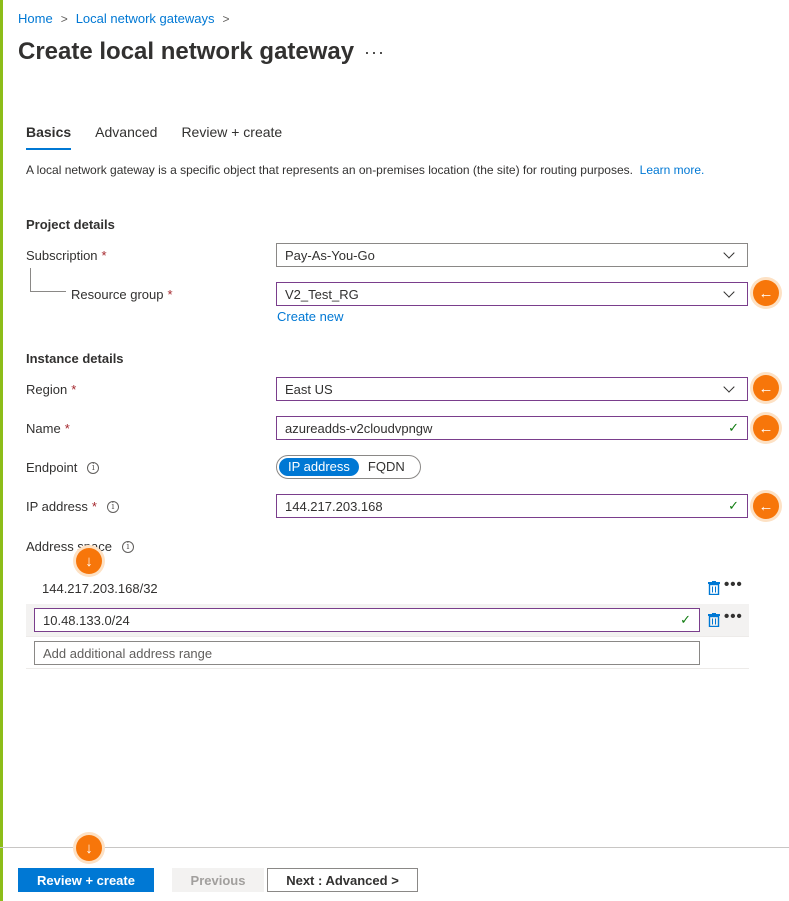  What do you see at coordinates (75, 358) in the screenshot?
I see `instance-details-heading: Instance details` at bounding box center [75, 358].